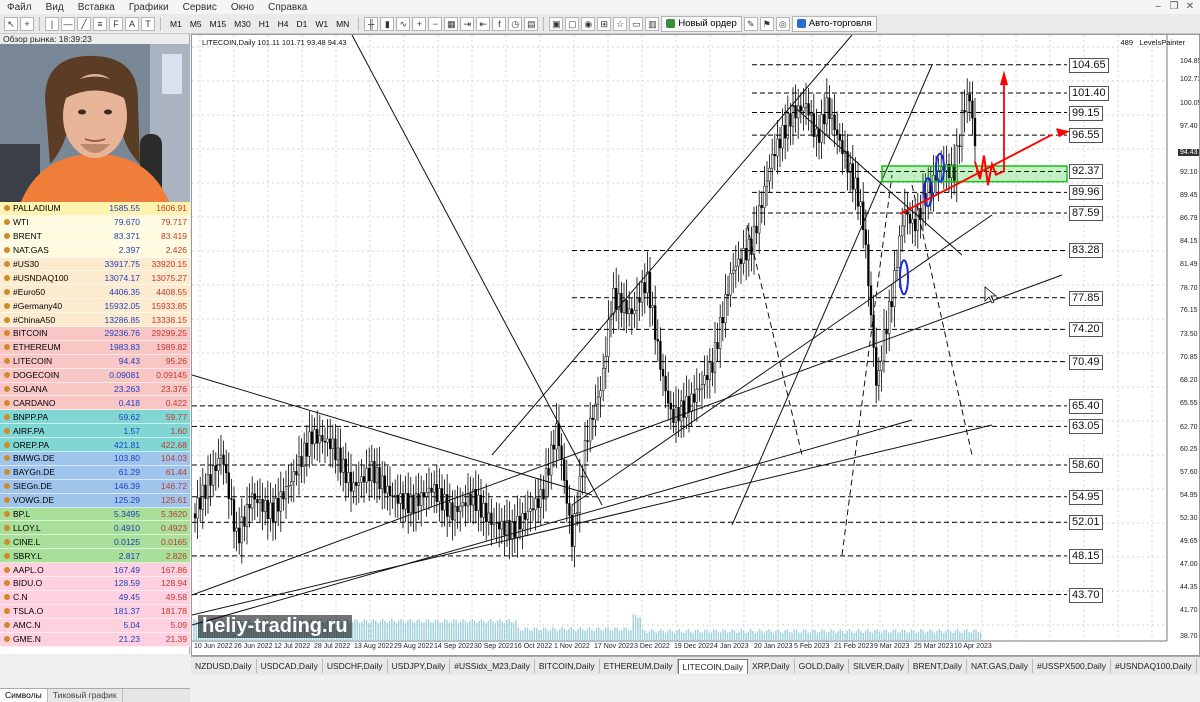  What do you see at coordinates (499, 24) in the screenshot?
I see `indicators-icon: f` at bounding box center [499, 24].